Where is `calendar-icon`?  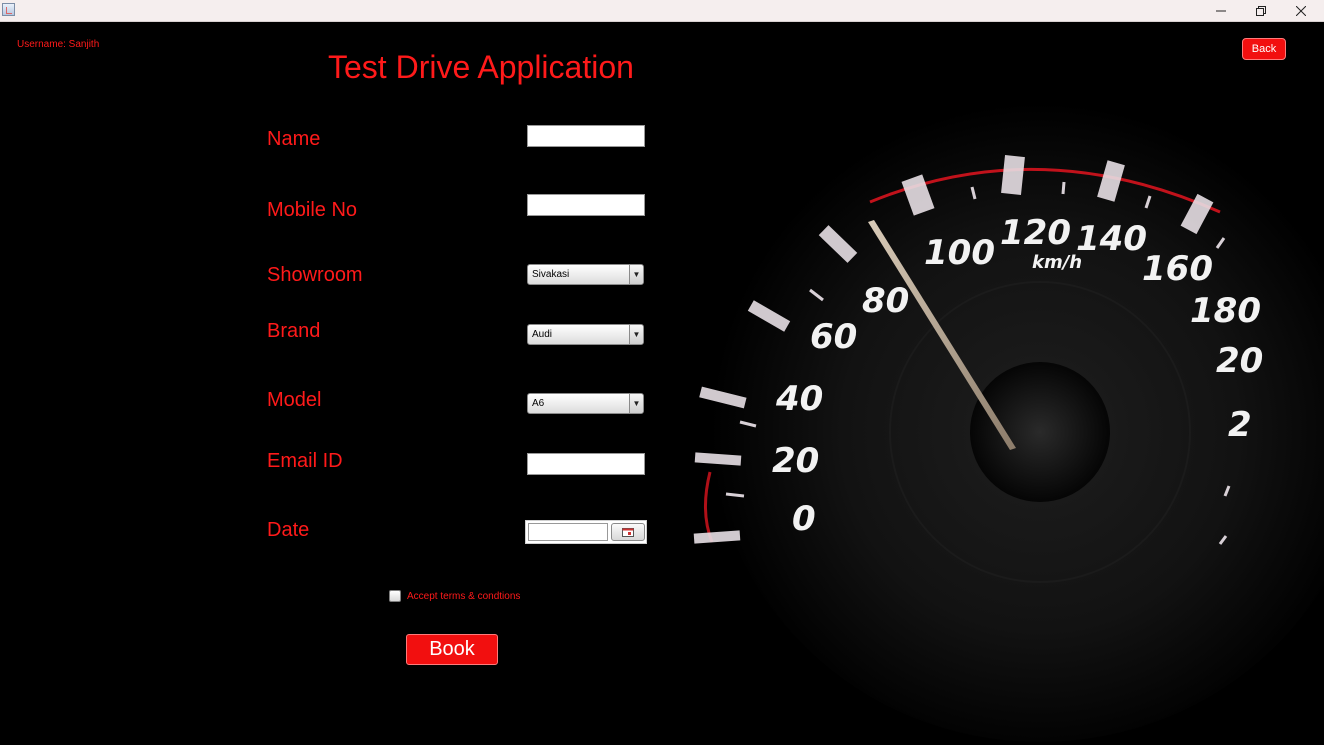 calendar-icon is located at coordinates (628, 532).